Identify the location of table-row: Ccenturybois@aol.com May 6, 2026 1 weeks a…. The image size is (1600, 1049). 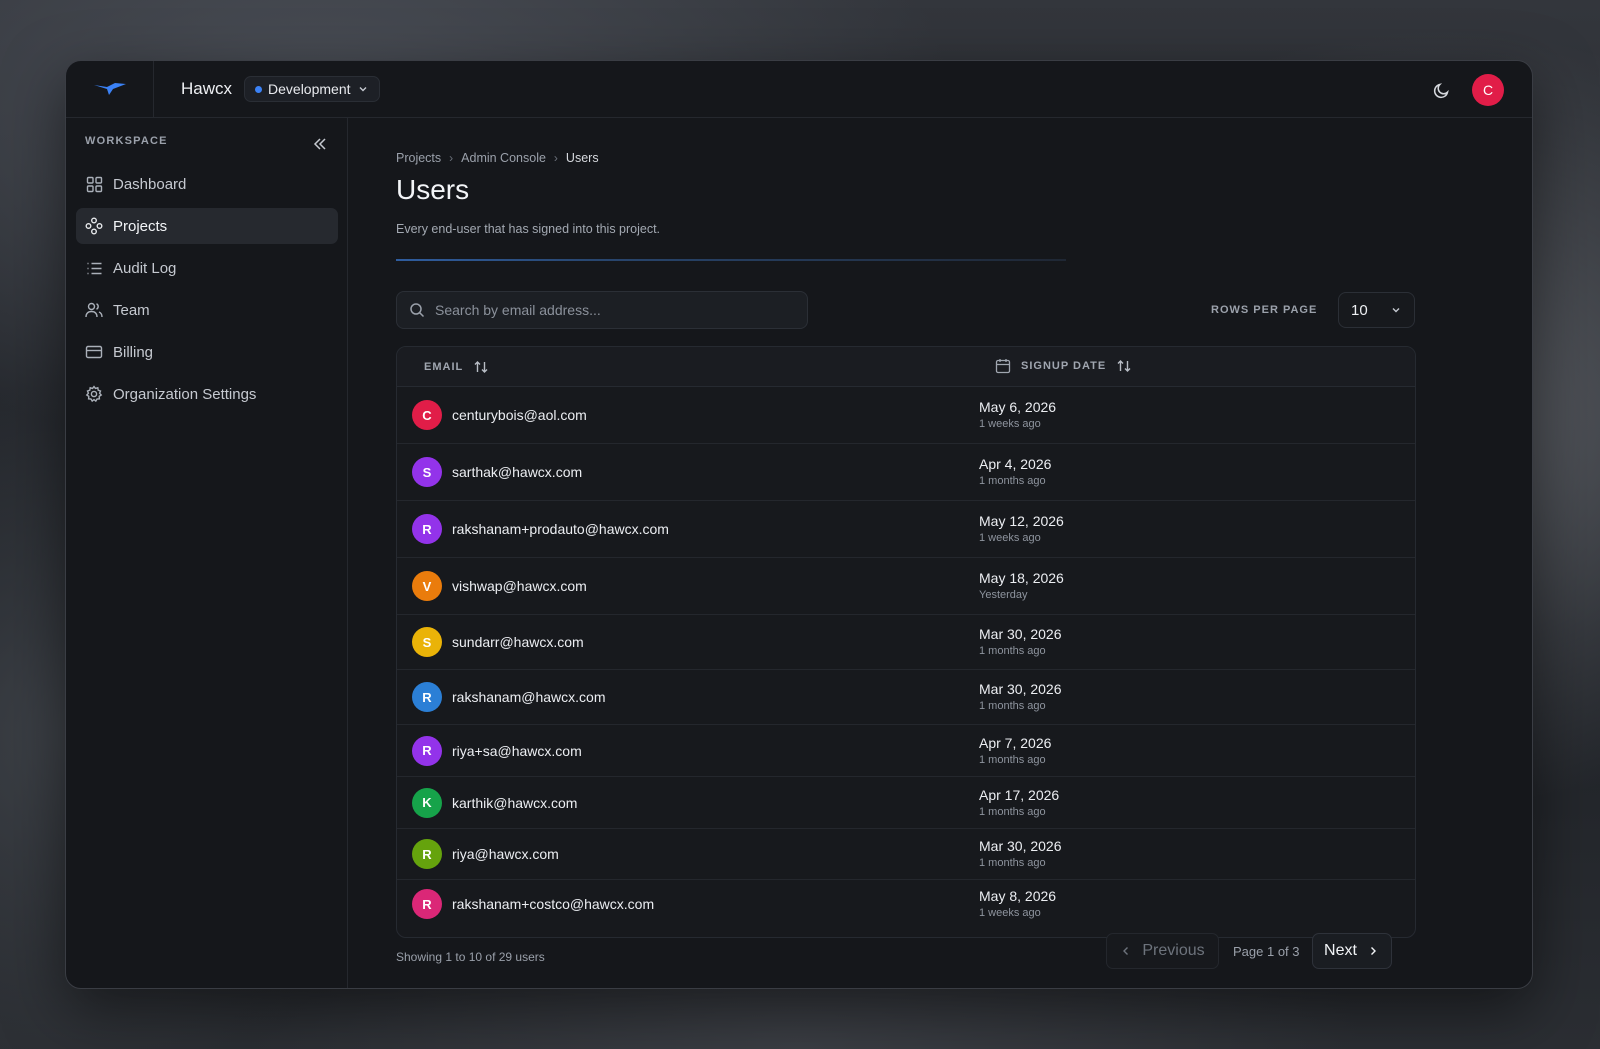
(906, 415).